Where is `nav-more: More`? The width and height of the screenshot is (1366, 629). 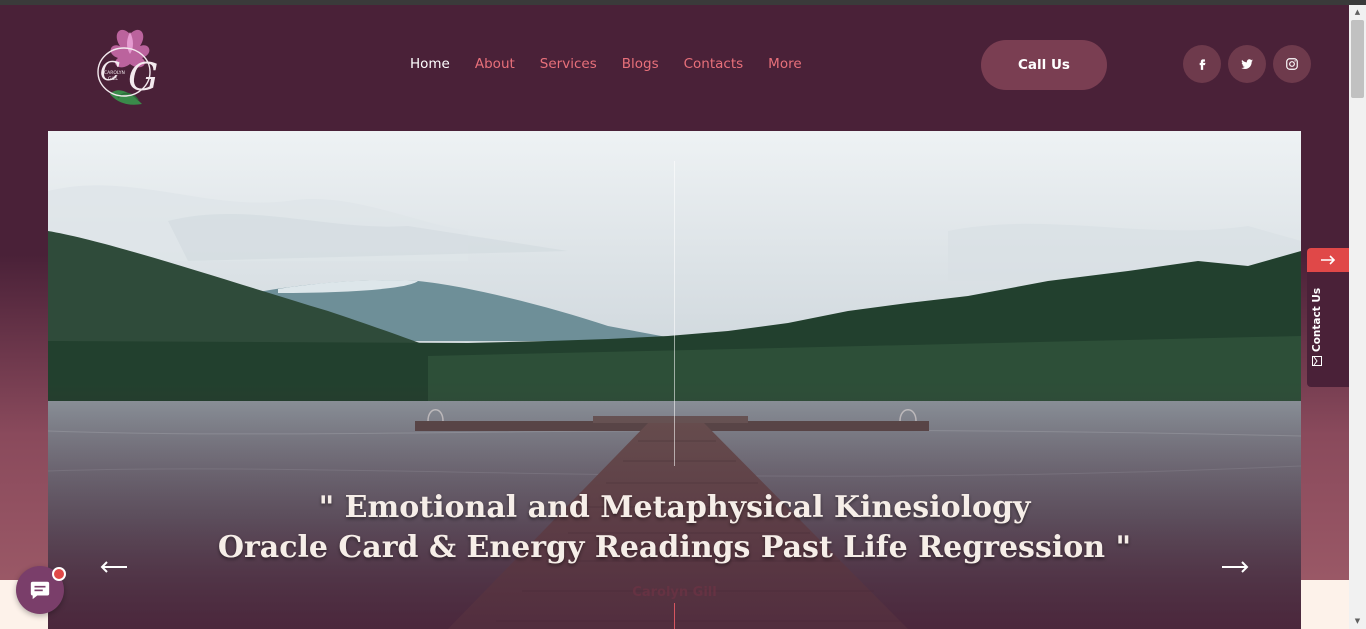
nav-more: More is located at coordinates (784, 64).